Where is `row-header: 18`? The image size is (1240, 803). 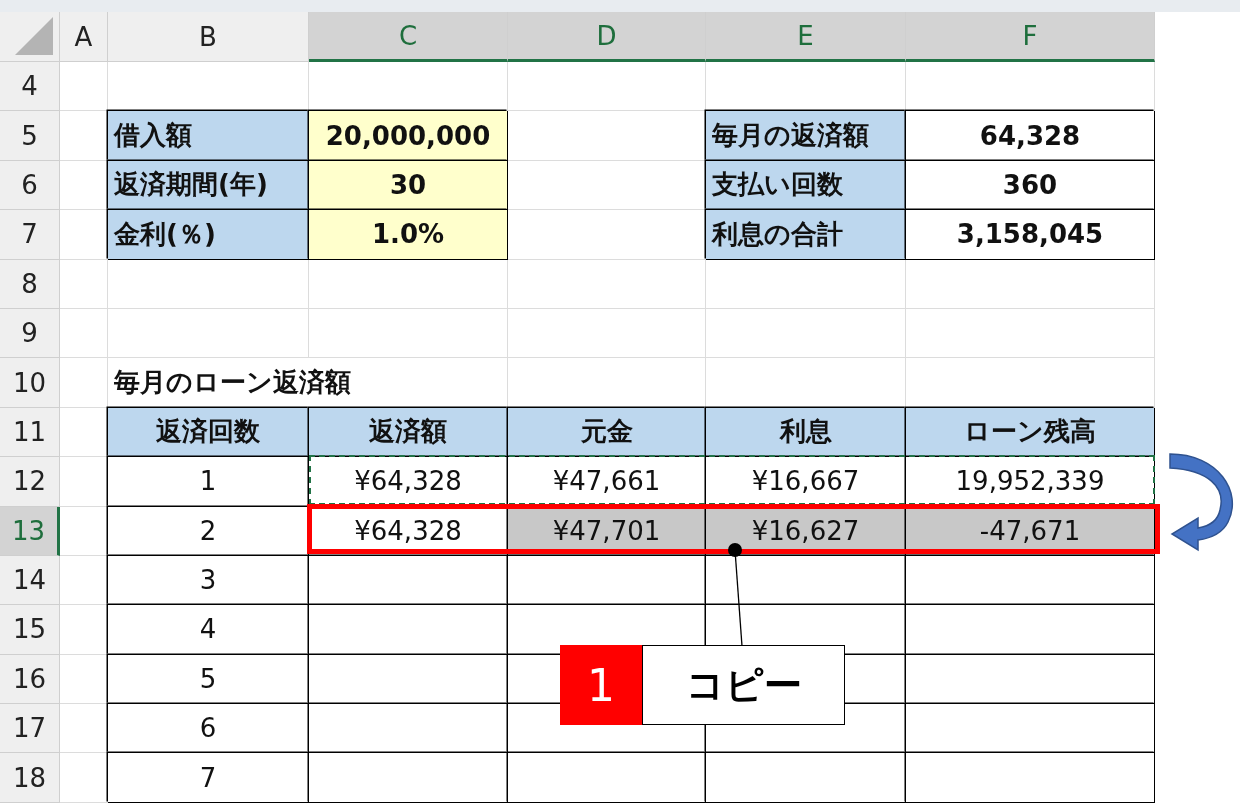
row-header: 18 is located at coordinates (30, 778).